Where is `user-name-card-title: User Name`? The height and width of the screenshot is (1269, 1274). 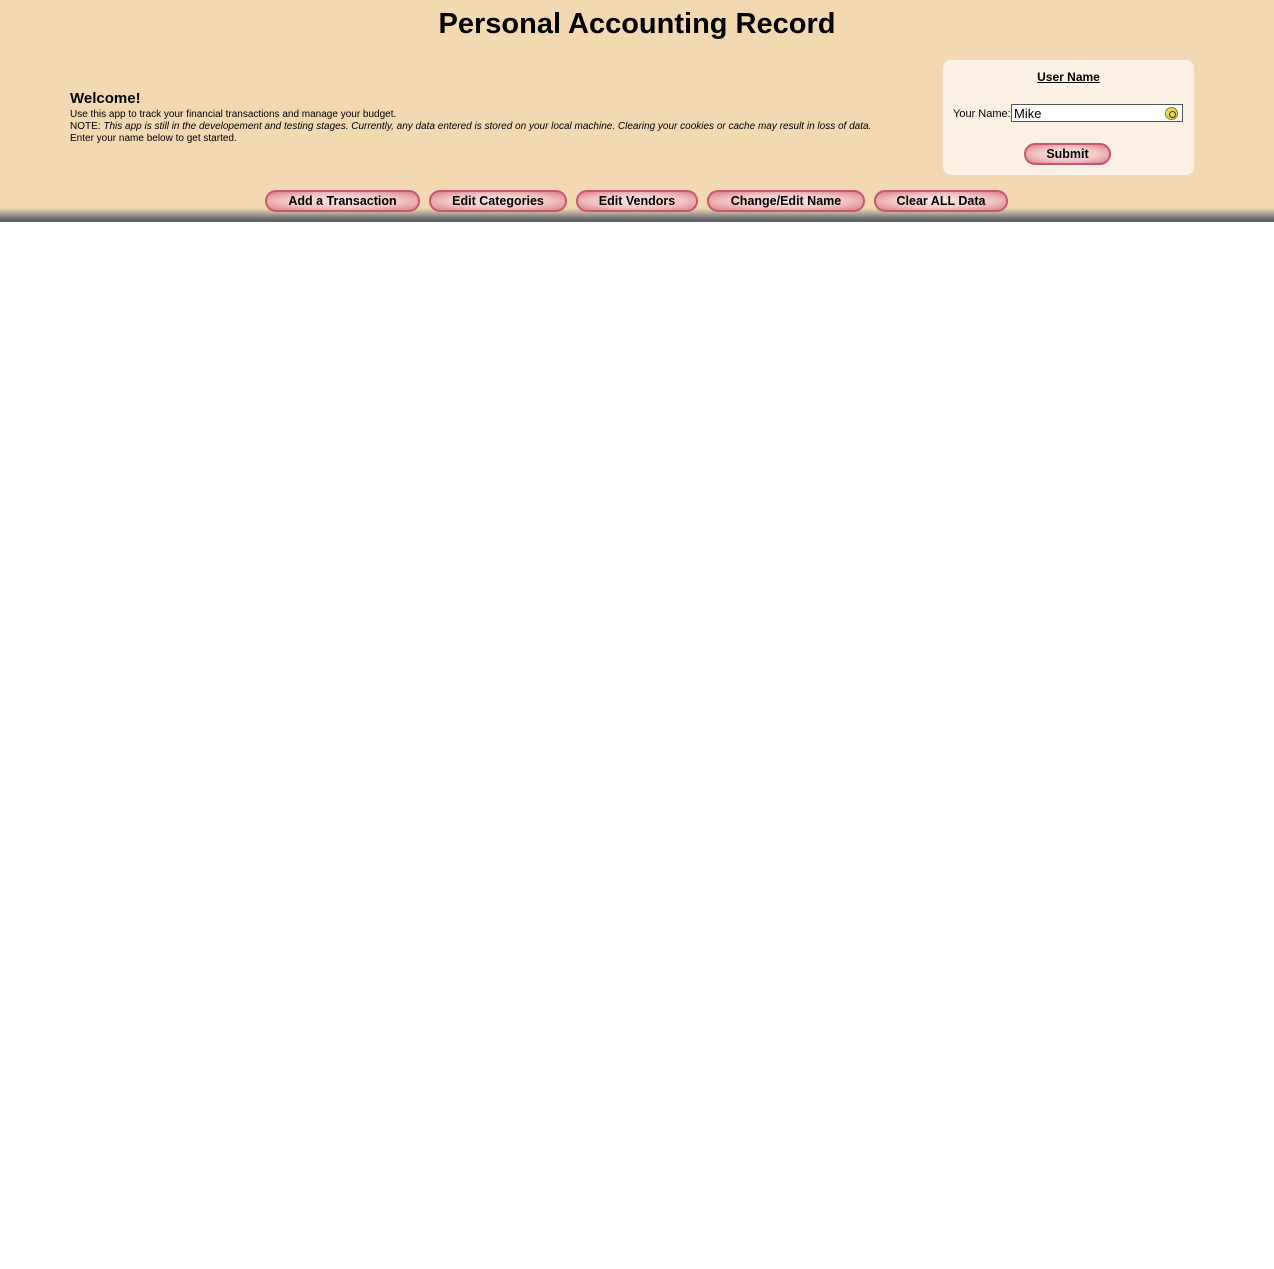 user-name-card-title: User Name is located at coordinates (1068, 77).